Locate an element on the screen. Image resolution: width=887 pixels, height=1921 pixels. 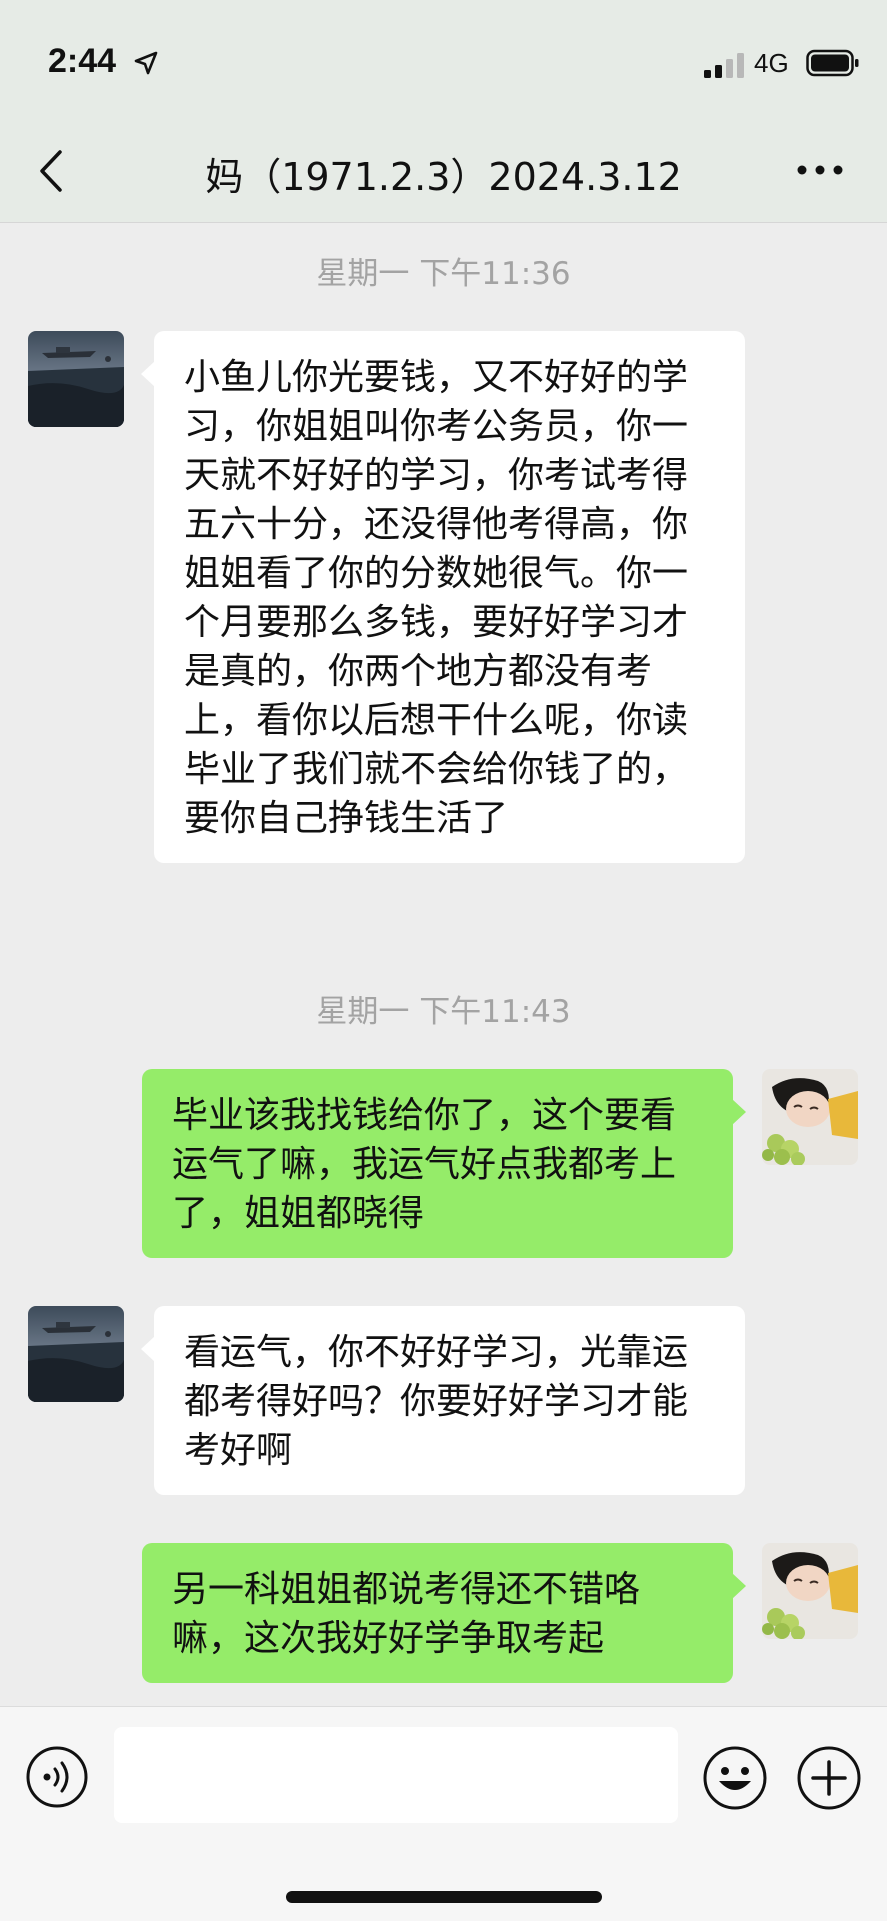
emoji-icon is located at coordinates (735, 1778).